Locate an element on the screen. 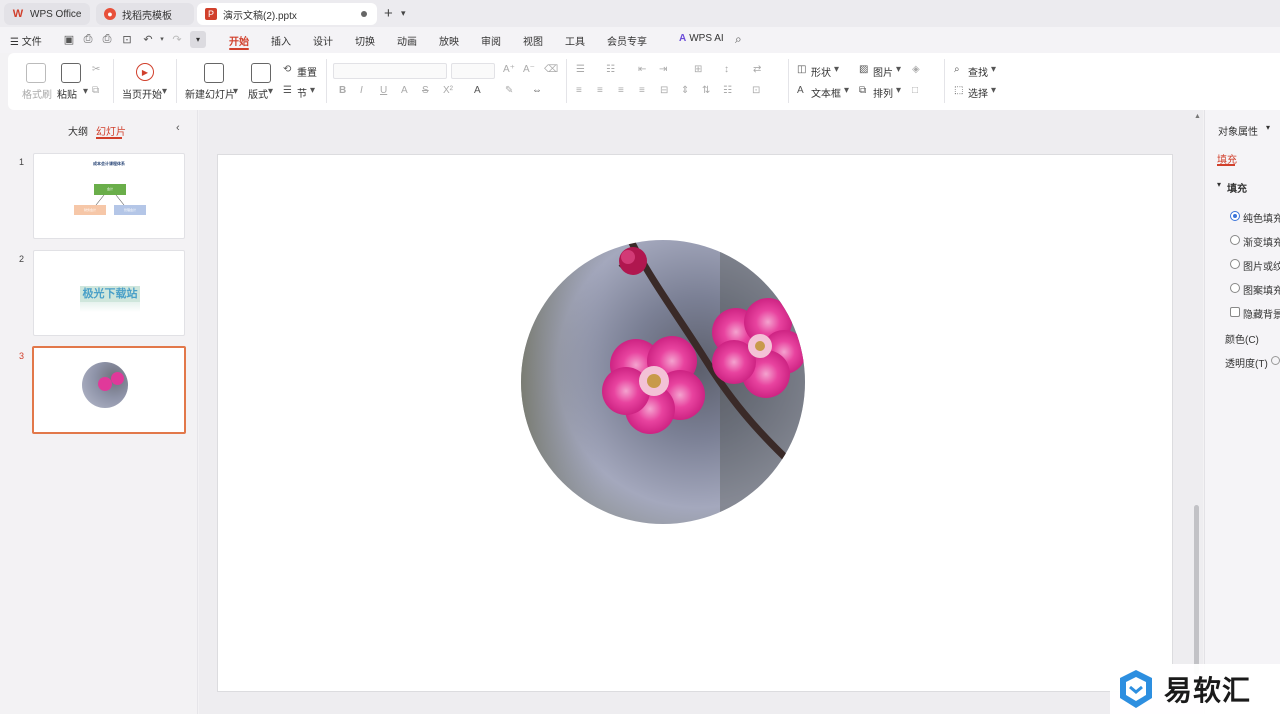 This screenshot has width=1280, height=714. scroll-up-icon: ▲ is located at coordinates (1197, 116).